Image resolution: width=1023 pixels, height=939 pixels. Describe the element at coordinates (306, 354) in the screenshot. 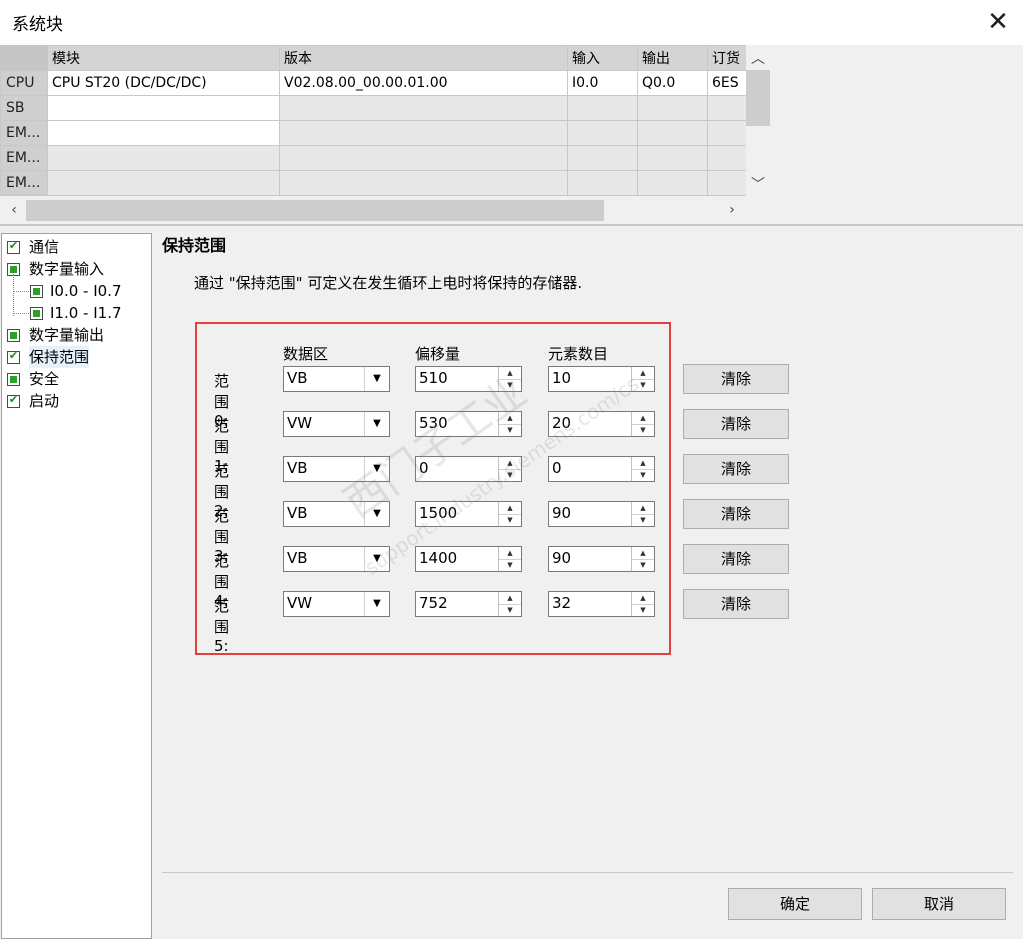

I see `column-label-area: 数据区` at that location.